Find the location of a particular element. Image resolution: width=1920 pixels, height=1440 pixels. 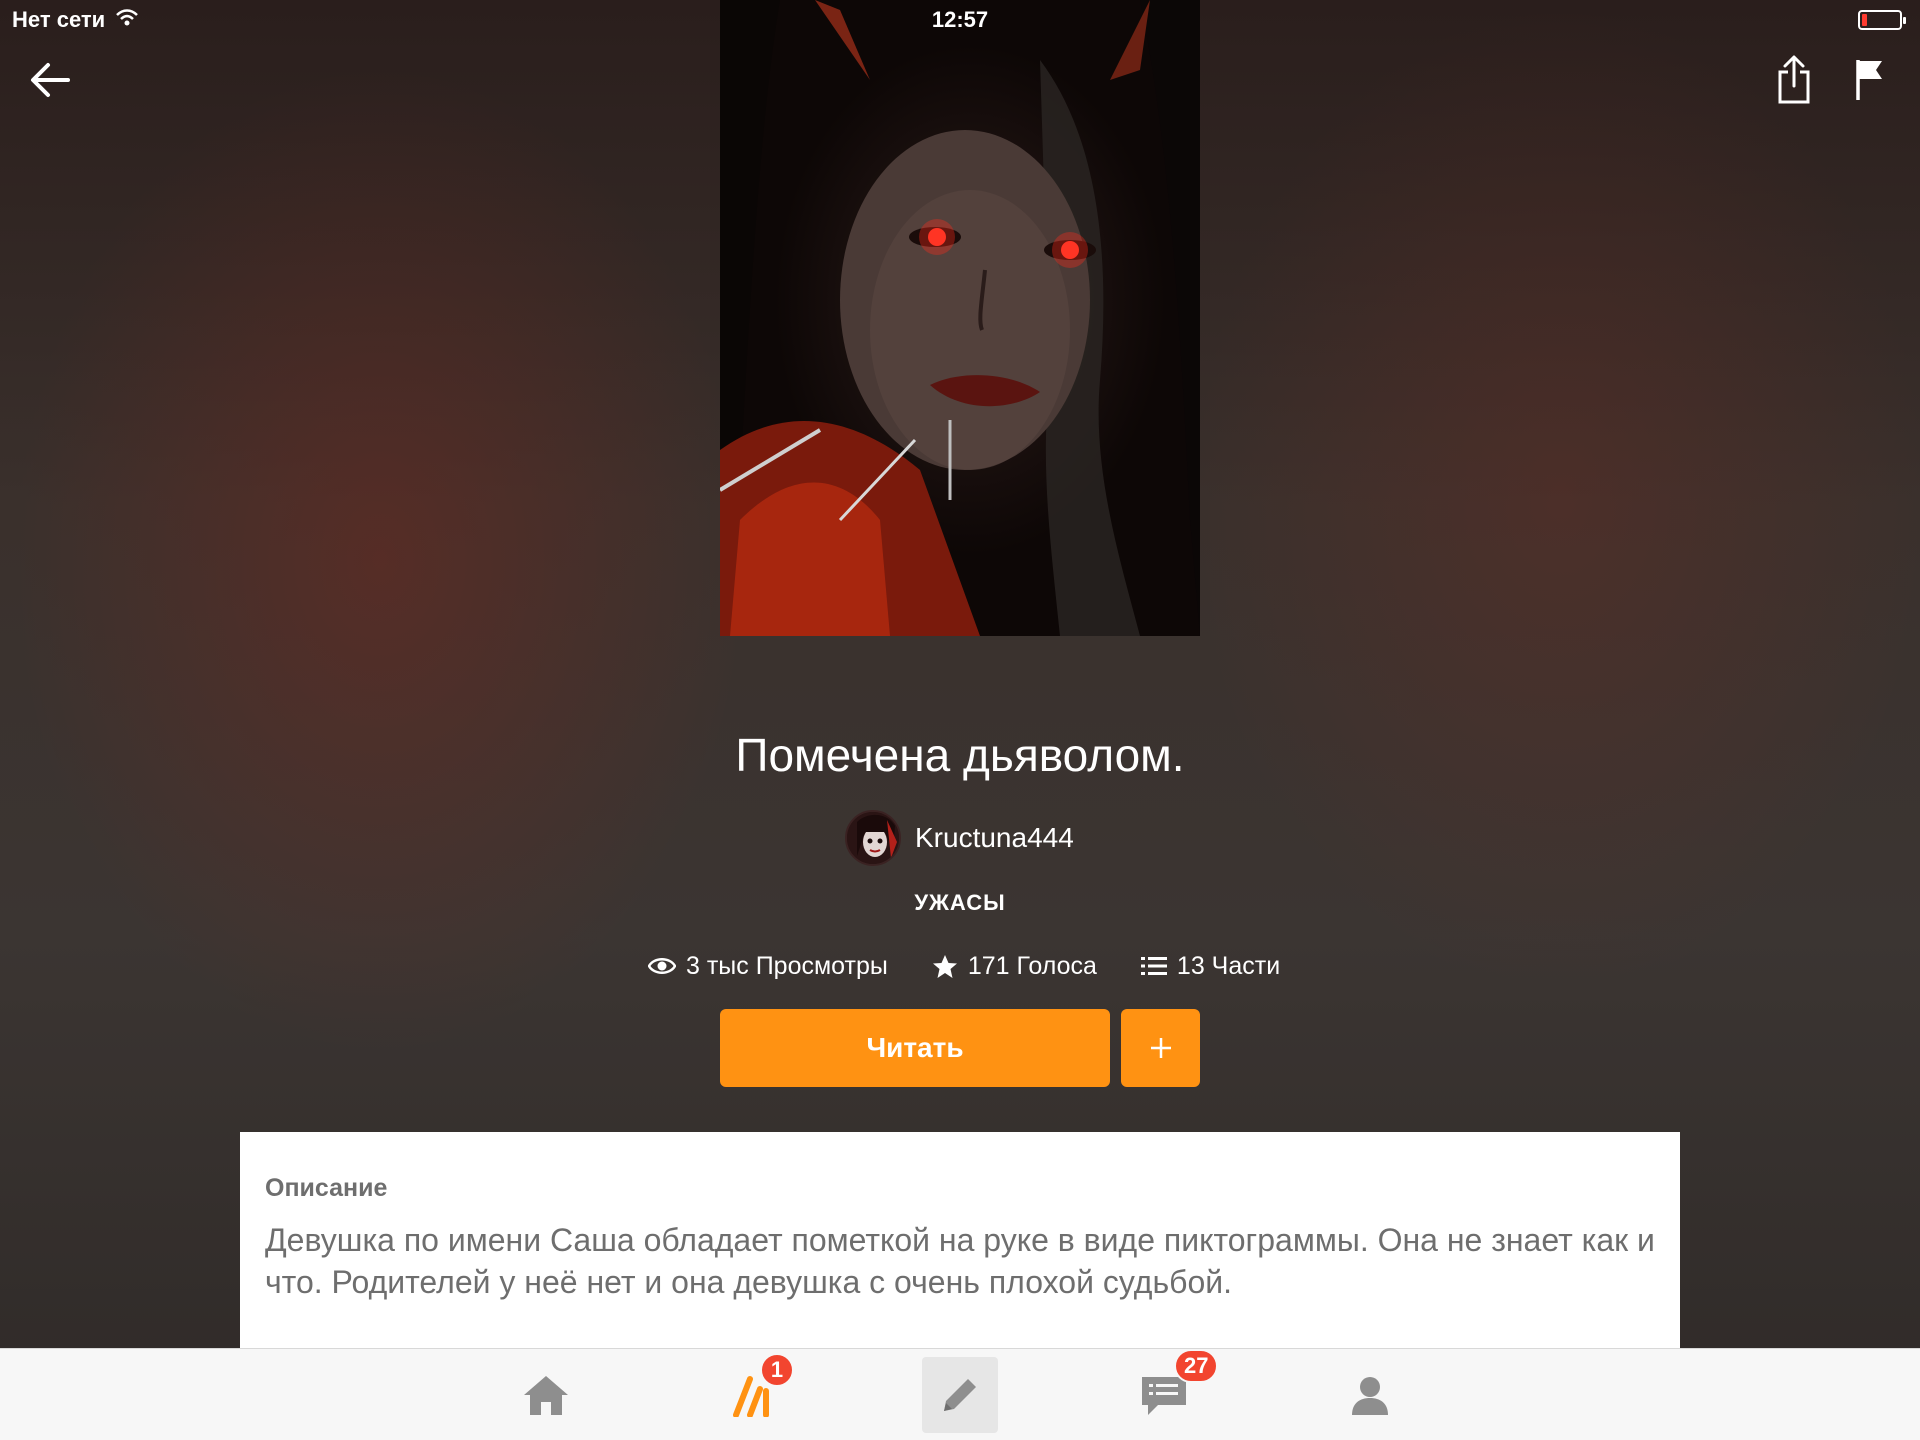

clock: 12:57 is located at coordinates (960, 19).